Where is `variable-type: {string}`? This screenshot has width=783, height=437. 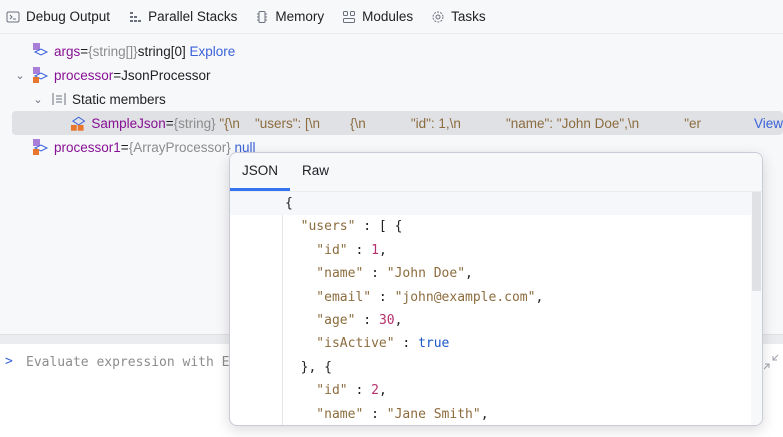
variable-type: {string} is located at coordinates (194, 123).